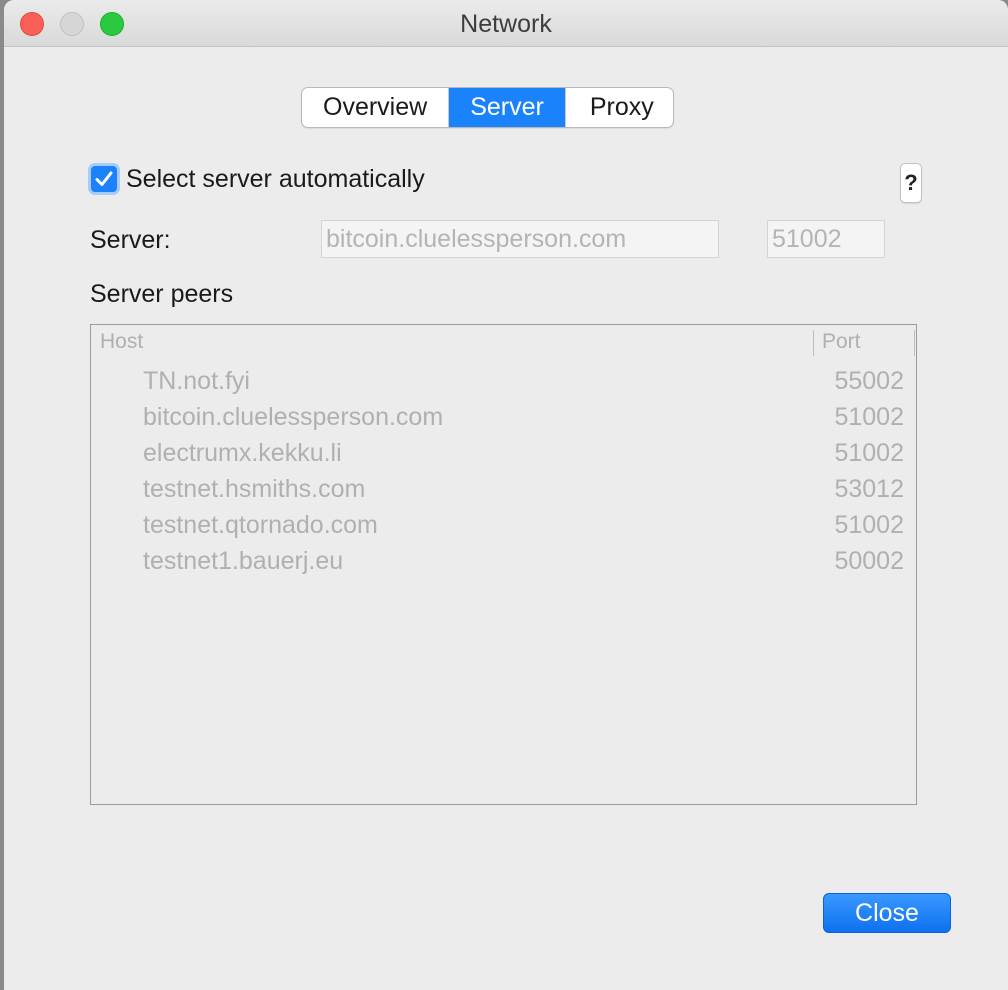 The height and width of the screenshot is (990, 1008). I want to click on table-row: testnet1.bauerj.eu 50002, so click(503, 561).